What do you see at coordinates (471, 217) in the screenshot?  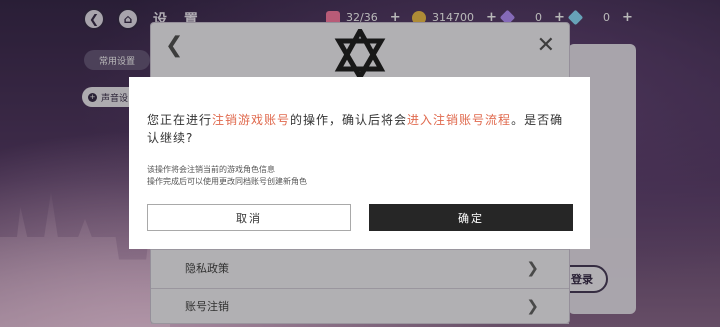 I see `confirm-button: 确定` at bounding box center [471, 217].